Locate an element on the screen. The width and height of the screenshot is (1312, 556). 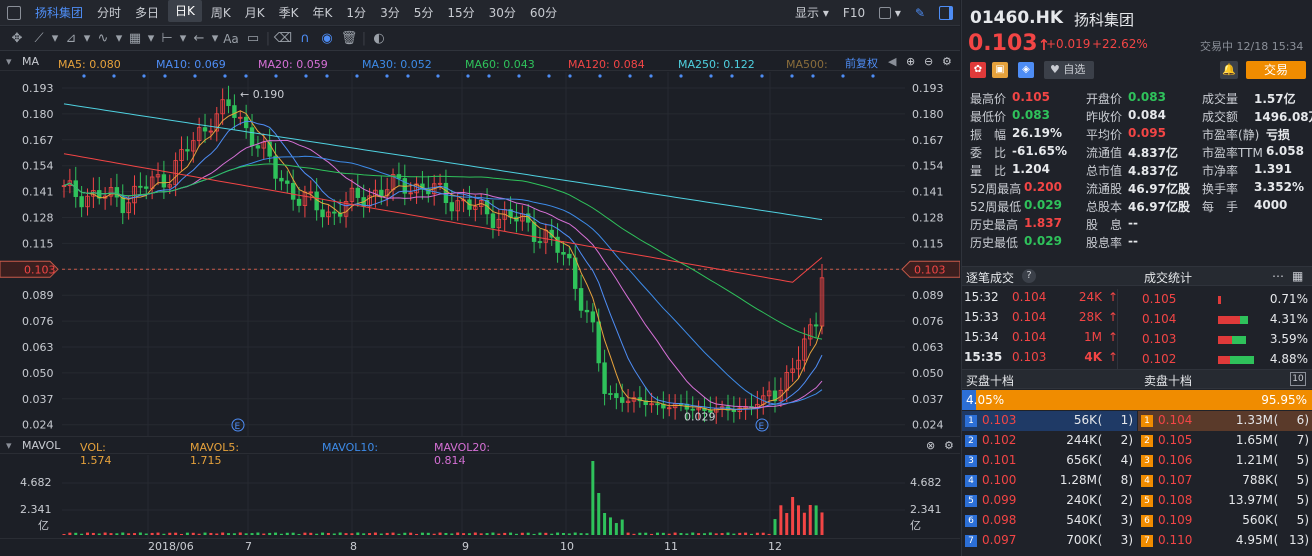
period-tab: 多日 is located at coordinates (147, 13).